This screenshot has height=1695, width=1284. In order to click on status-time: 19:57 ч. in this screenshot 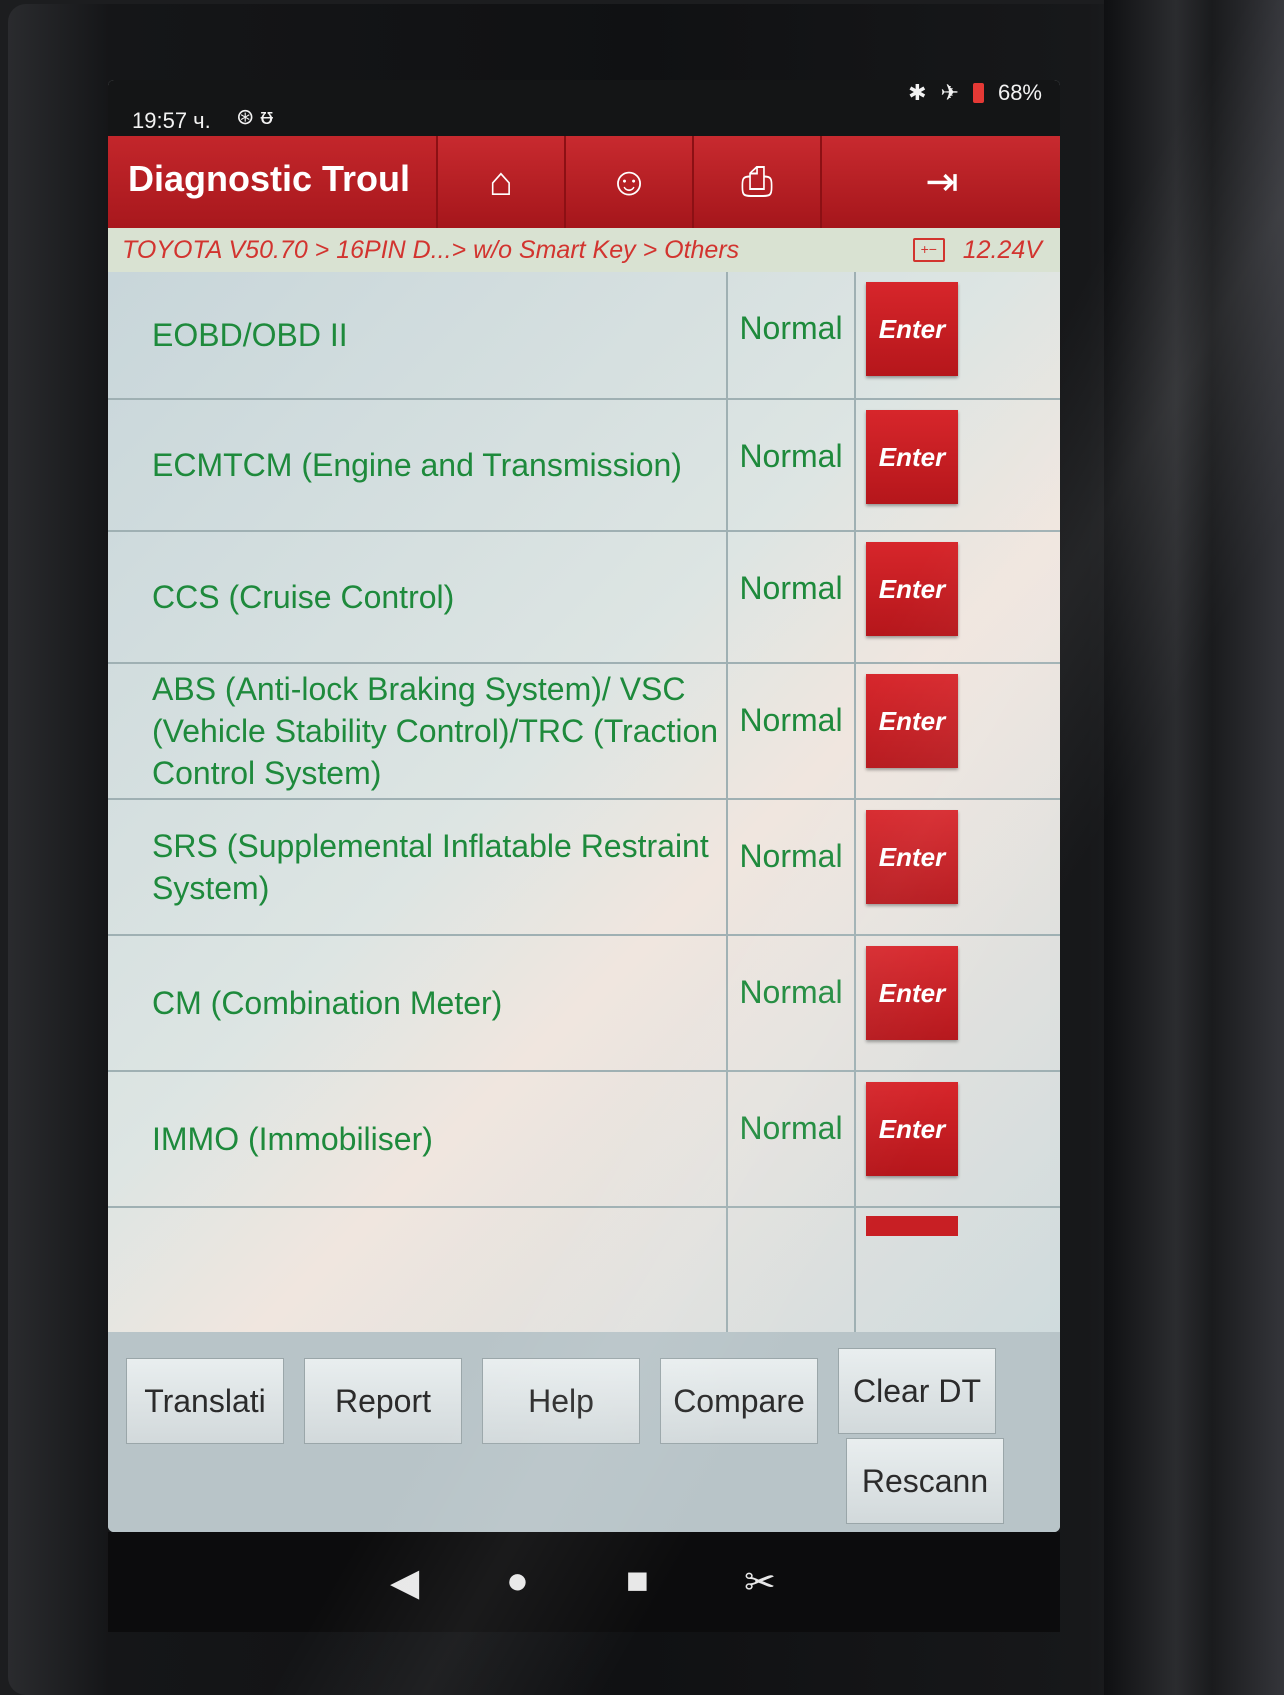, I will do `click(171, 120)`.